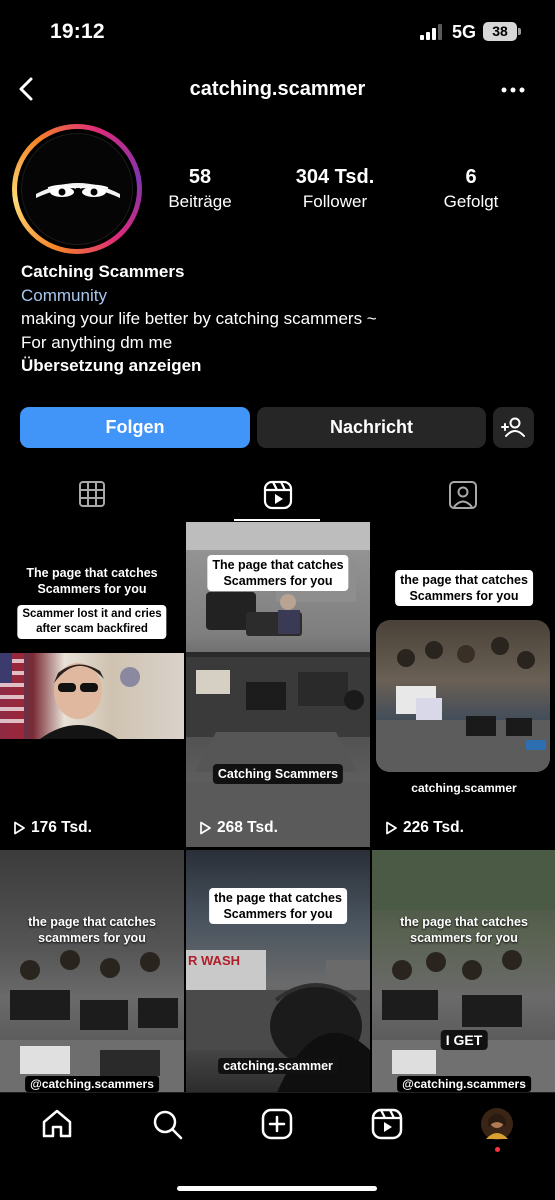 The image size is (555, 1200). I want to click on notification-dot, so click(497, 1149).